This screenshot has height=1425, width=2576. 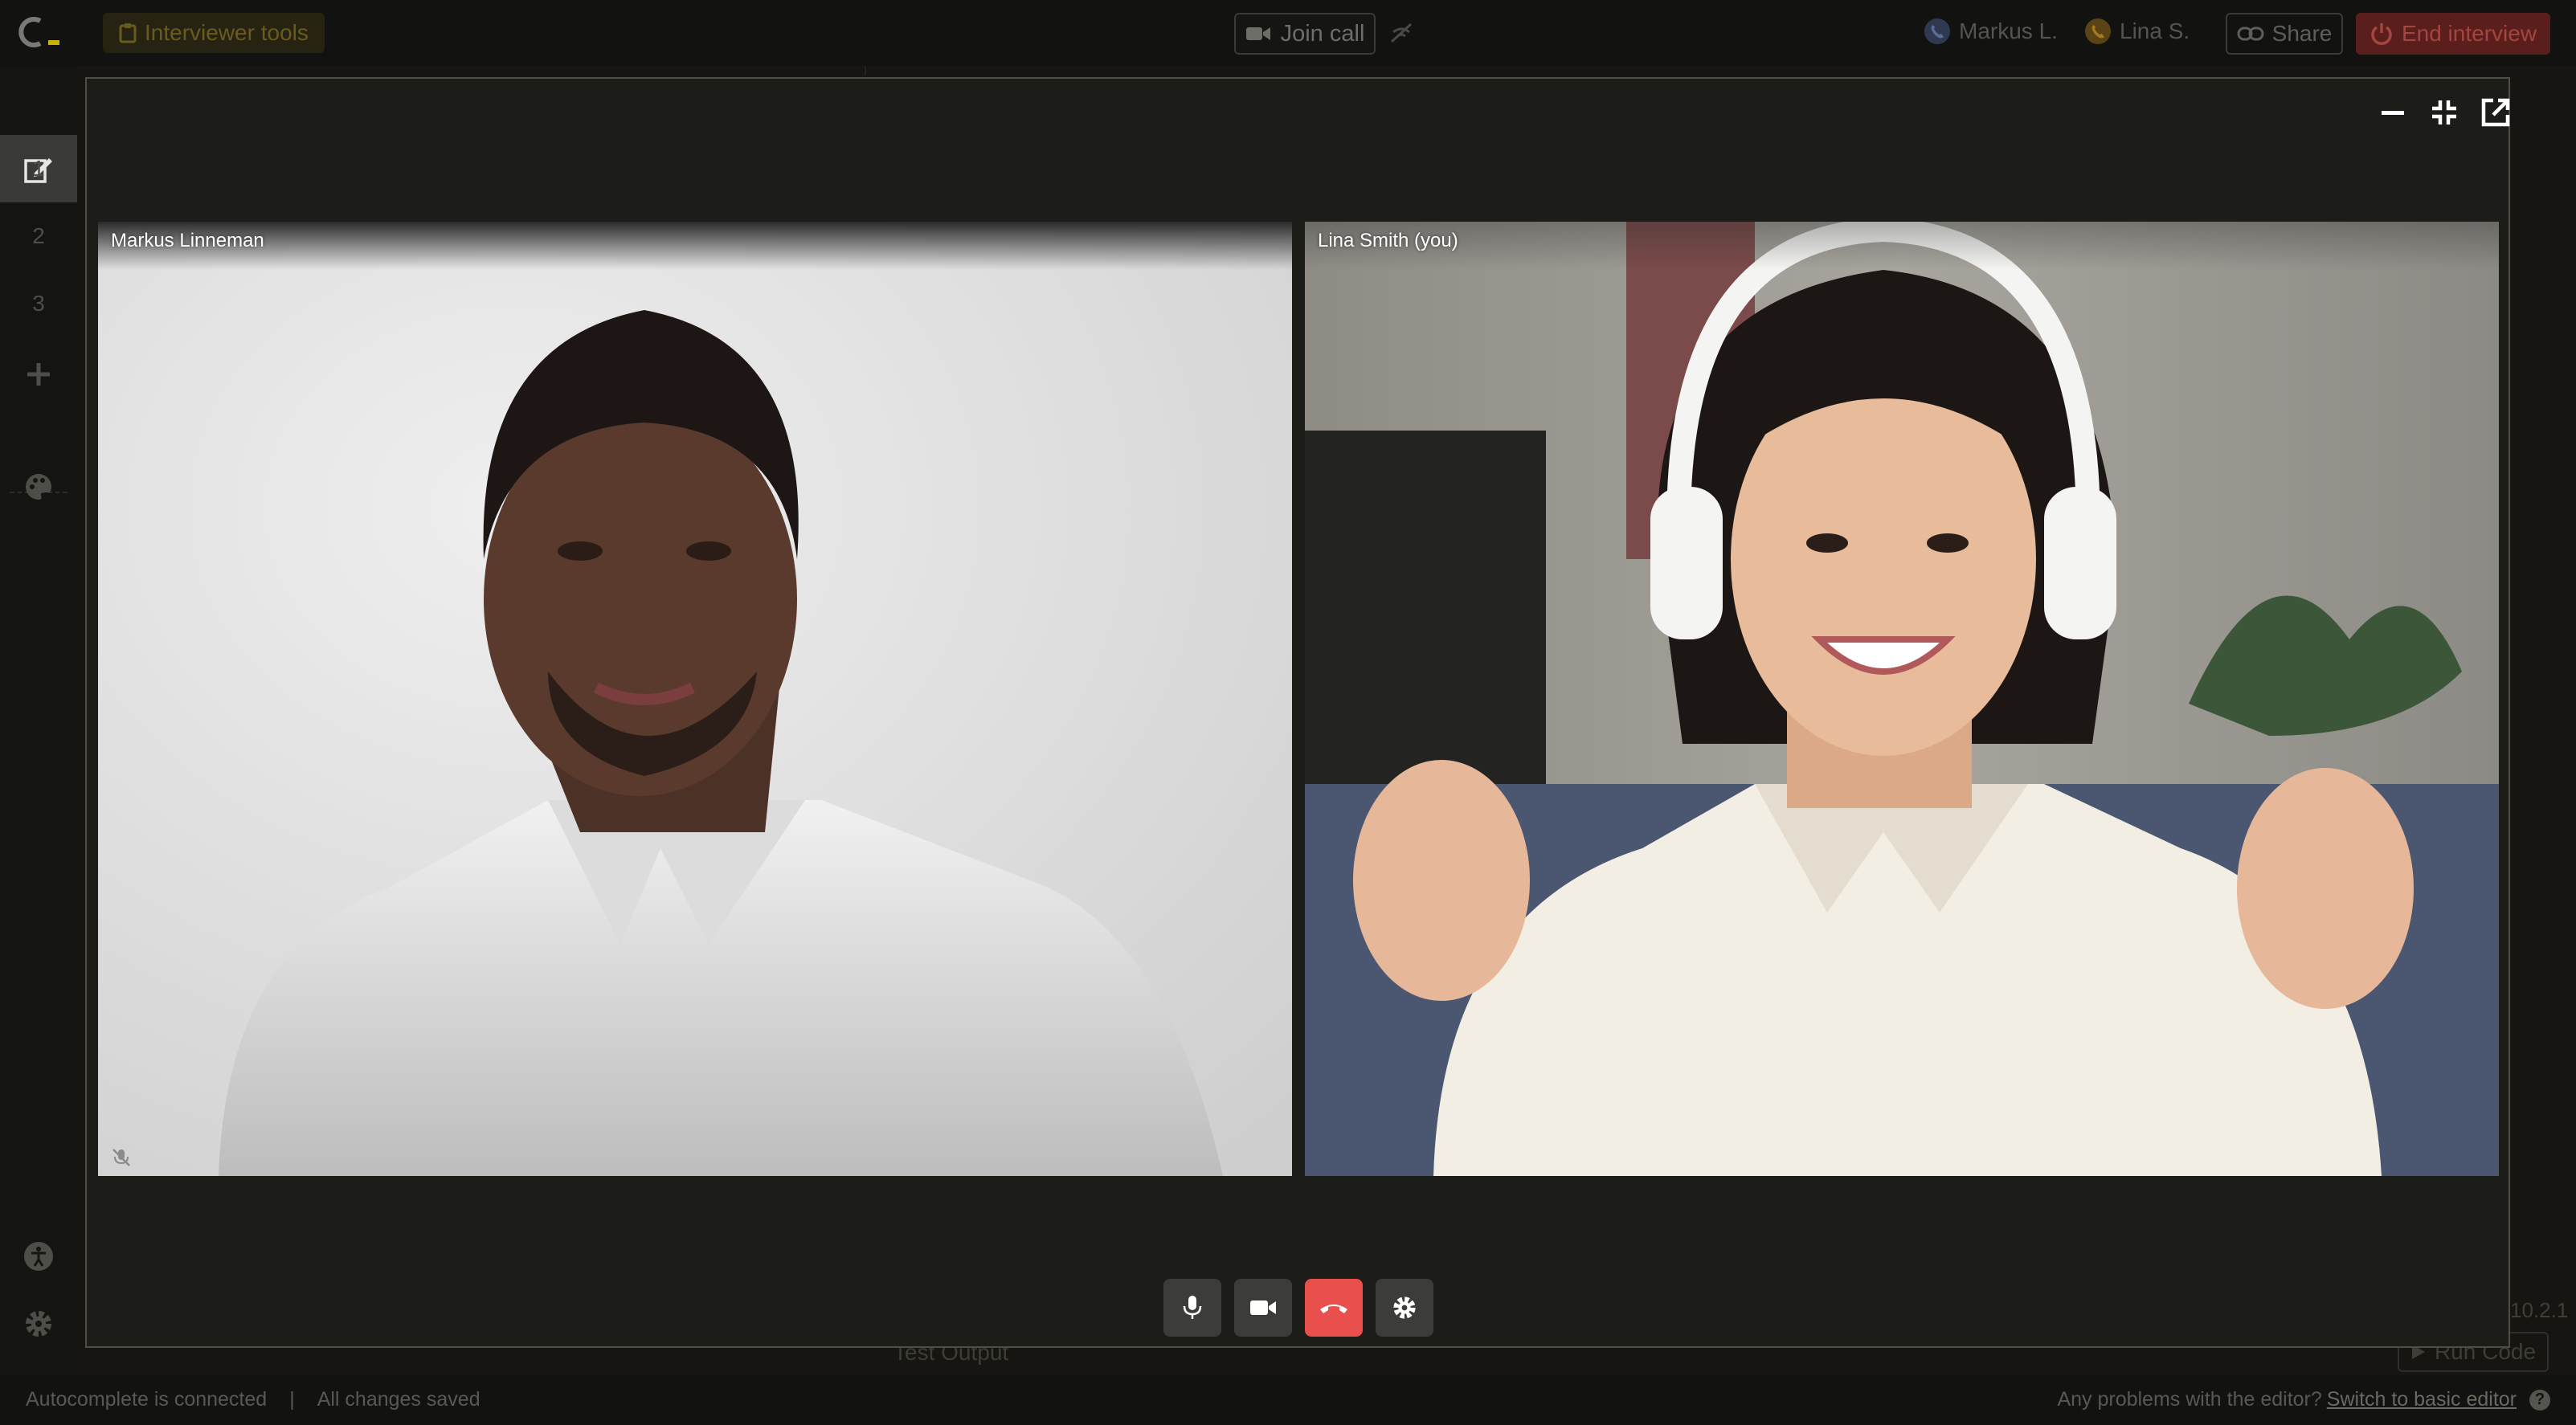 I want to click on participant-markus-label: Markus L., so click(x=2009, y=30).